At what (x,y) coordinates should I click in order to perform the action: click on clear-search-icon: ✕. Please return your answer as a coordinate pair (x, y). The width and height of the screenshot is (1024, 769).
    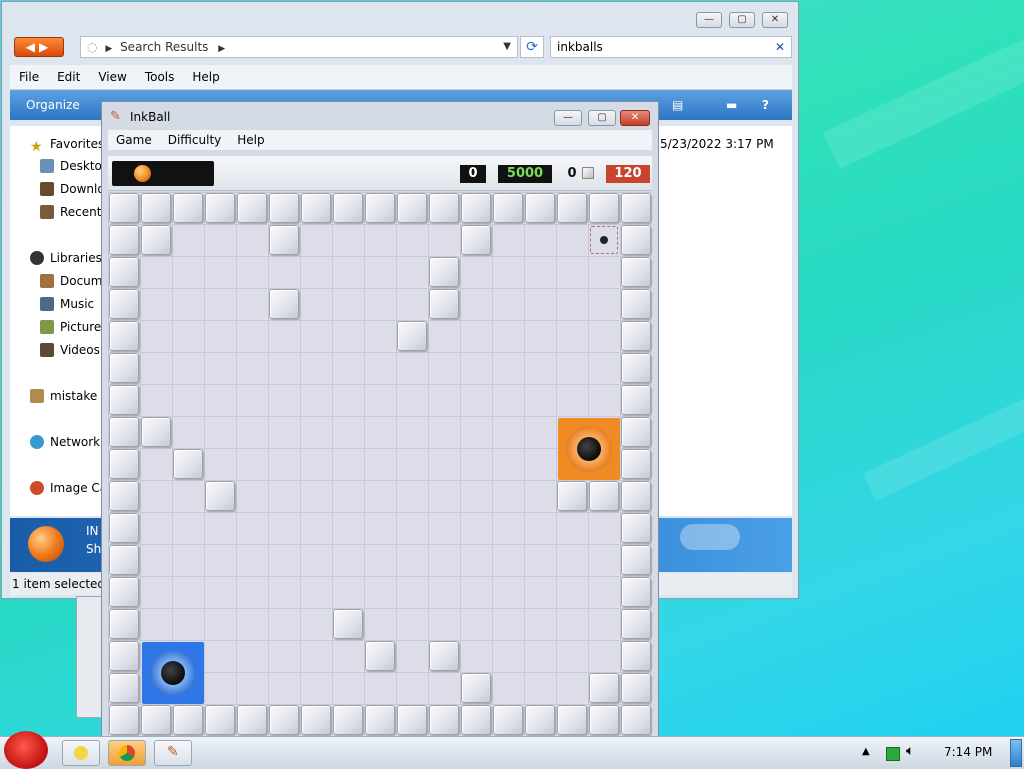
    Looking at the image, I should click on (780, 47).